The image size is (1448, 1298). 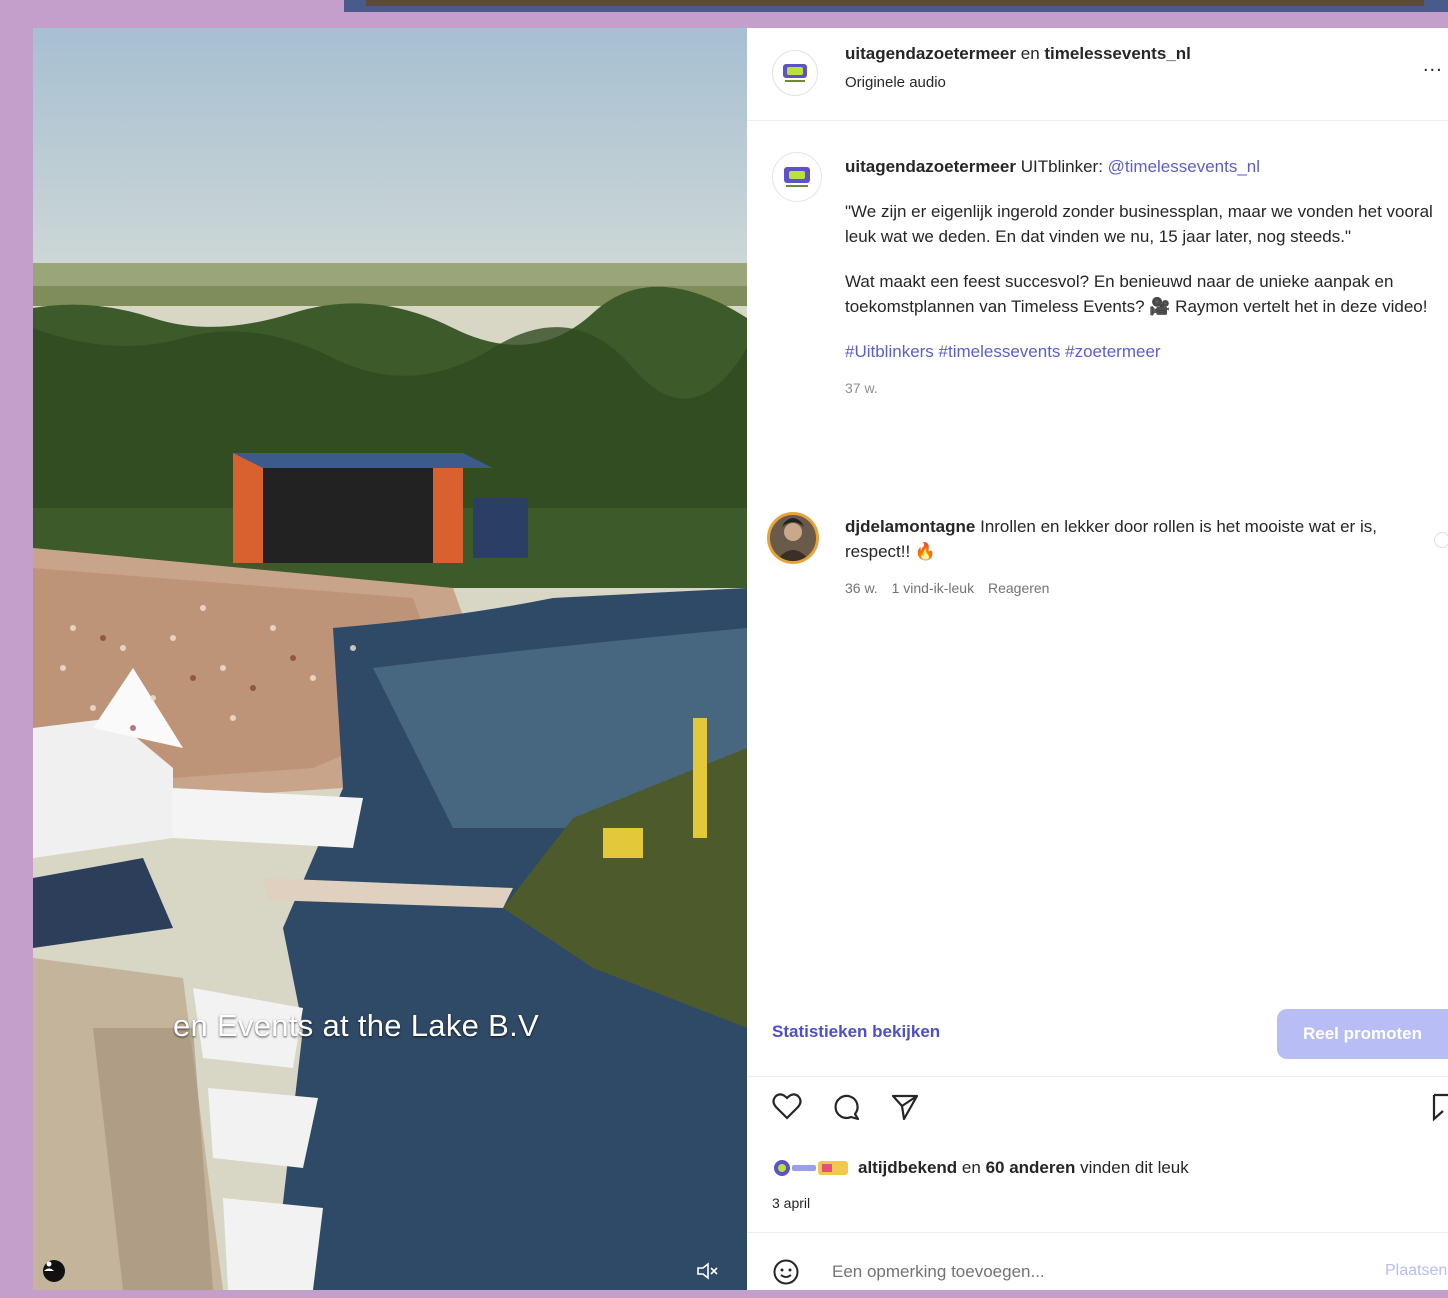 What do you see at coordinates (1416, 1271) in the screenshot?
I see `post-comment-button: Plaatsen` at bounding box center [1416, 1271].